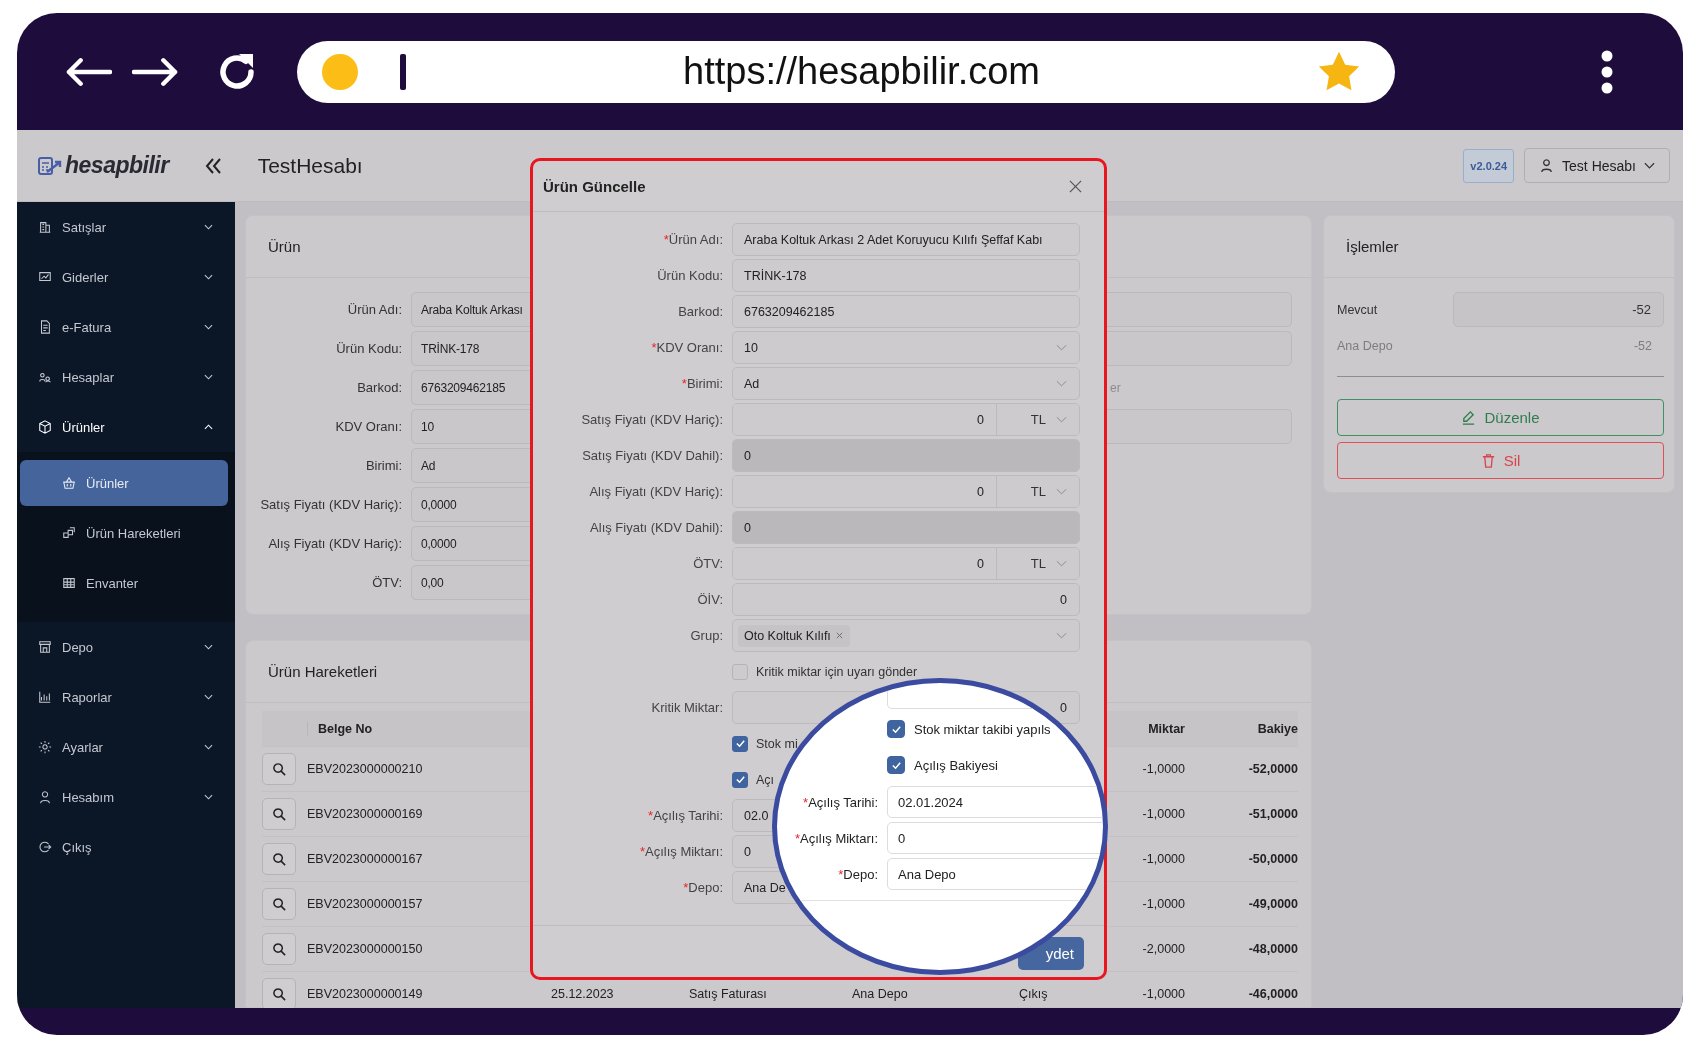 This screenshot has height=1050, width=1700. I want to click on tag-select-field: Oto Koltuk Kılıfı, so click(906, 635).